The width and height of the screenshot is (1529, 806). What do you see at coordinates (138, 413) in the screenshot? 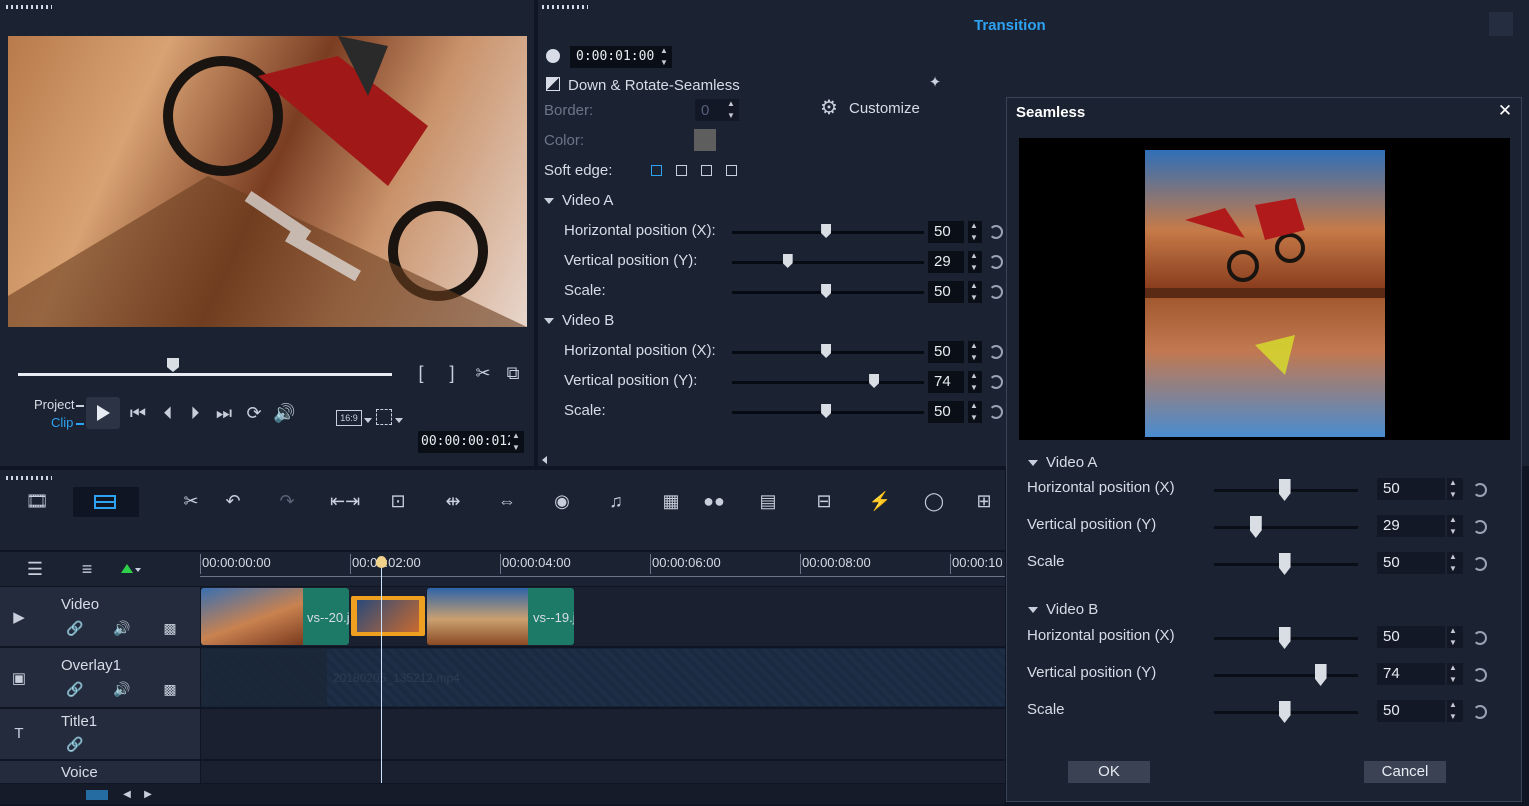
I see `go-to-start-icon: ⏮` at bounding box center [138, 413].